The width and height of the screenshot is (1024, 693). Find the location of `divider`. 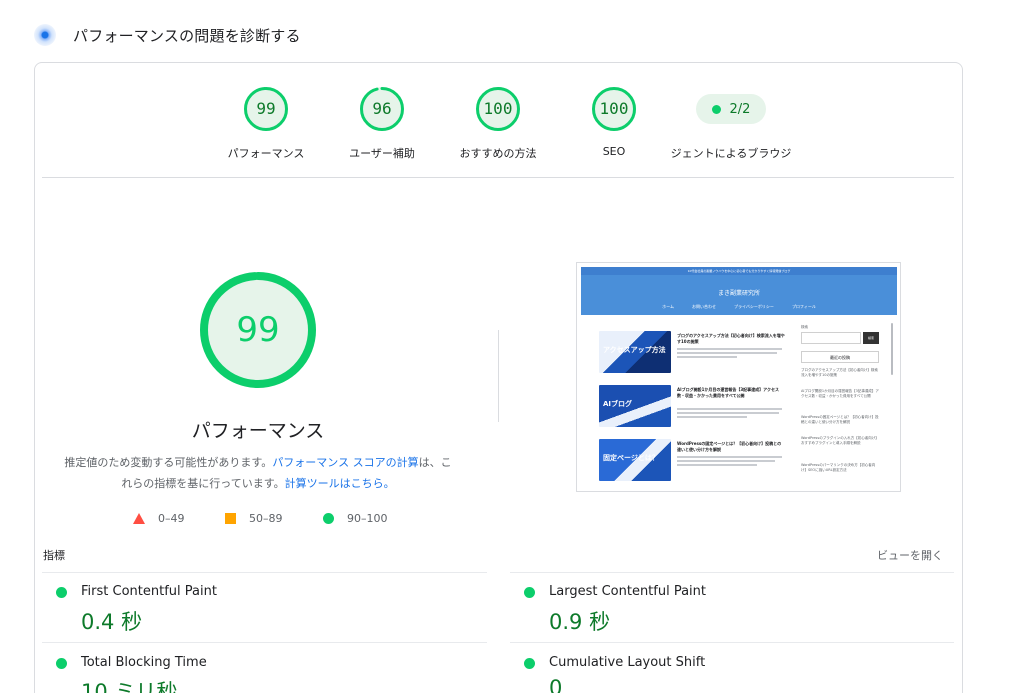

divider is located at coordinates (498, 177).